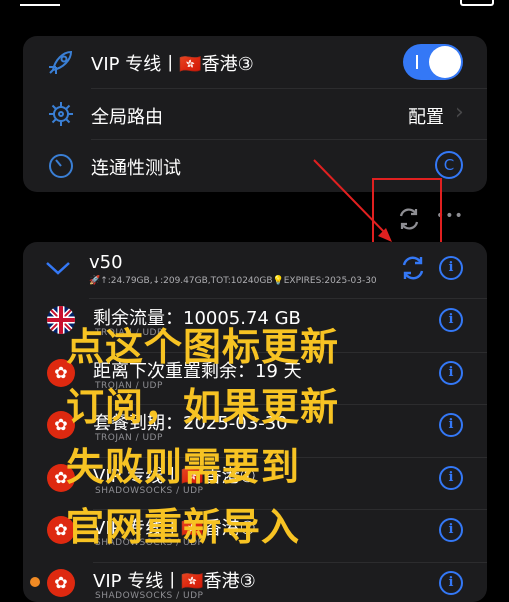 The width and height of the screenshot is (509, 602). Describe the element at coordinates (149, 595) in the screenshot. I see `server-protocol: SHADOWSOCKS / UDP` at that location.